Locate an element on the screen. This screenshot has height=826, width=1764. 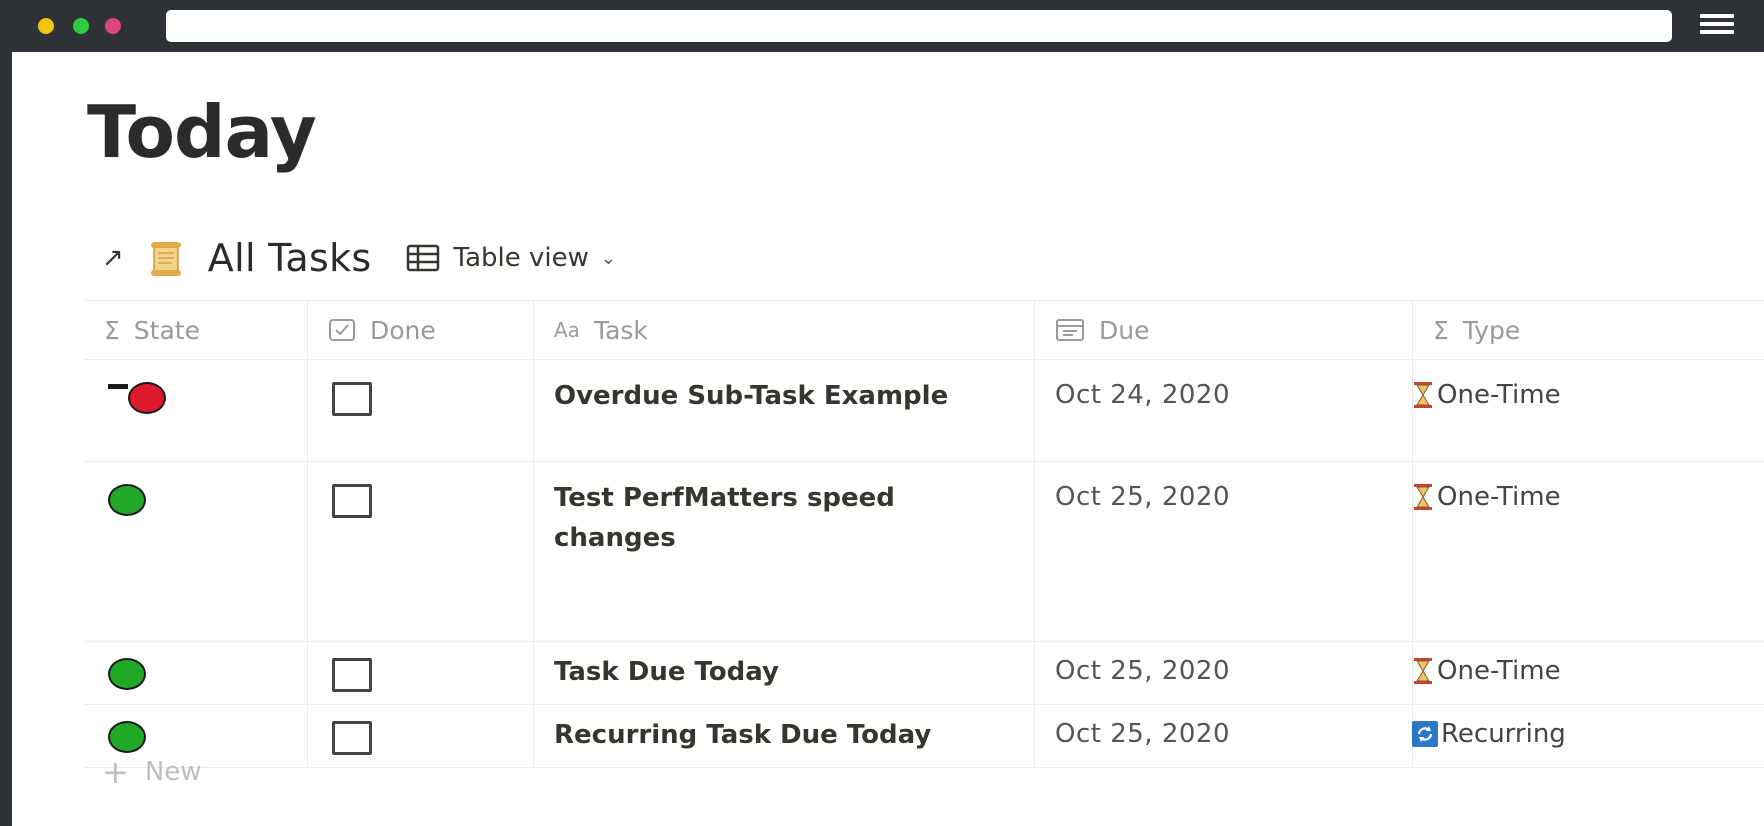
column-label: Due is located at coordinates (1124, 330).